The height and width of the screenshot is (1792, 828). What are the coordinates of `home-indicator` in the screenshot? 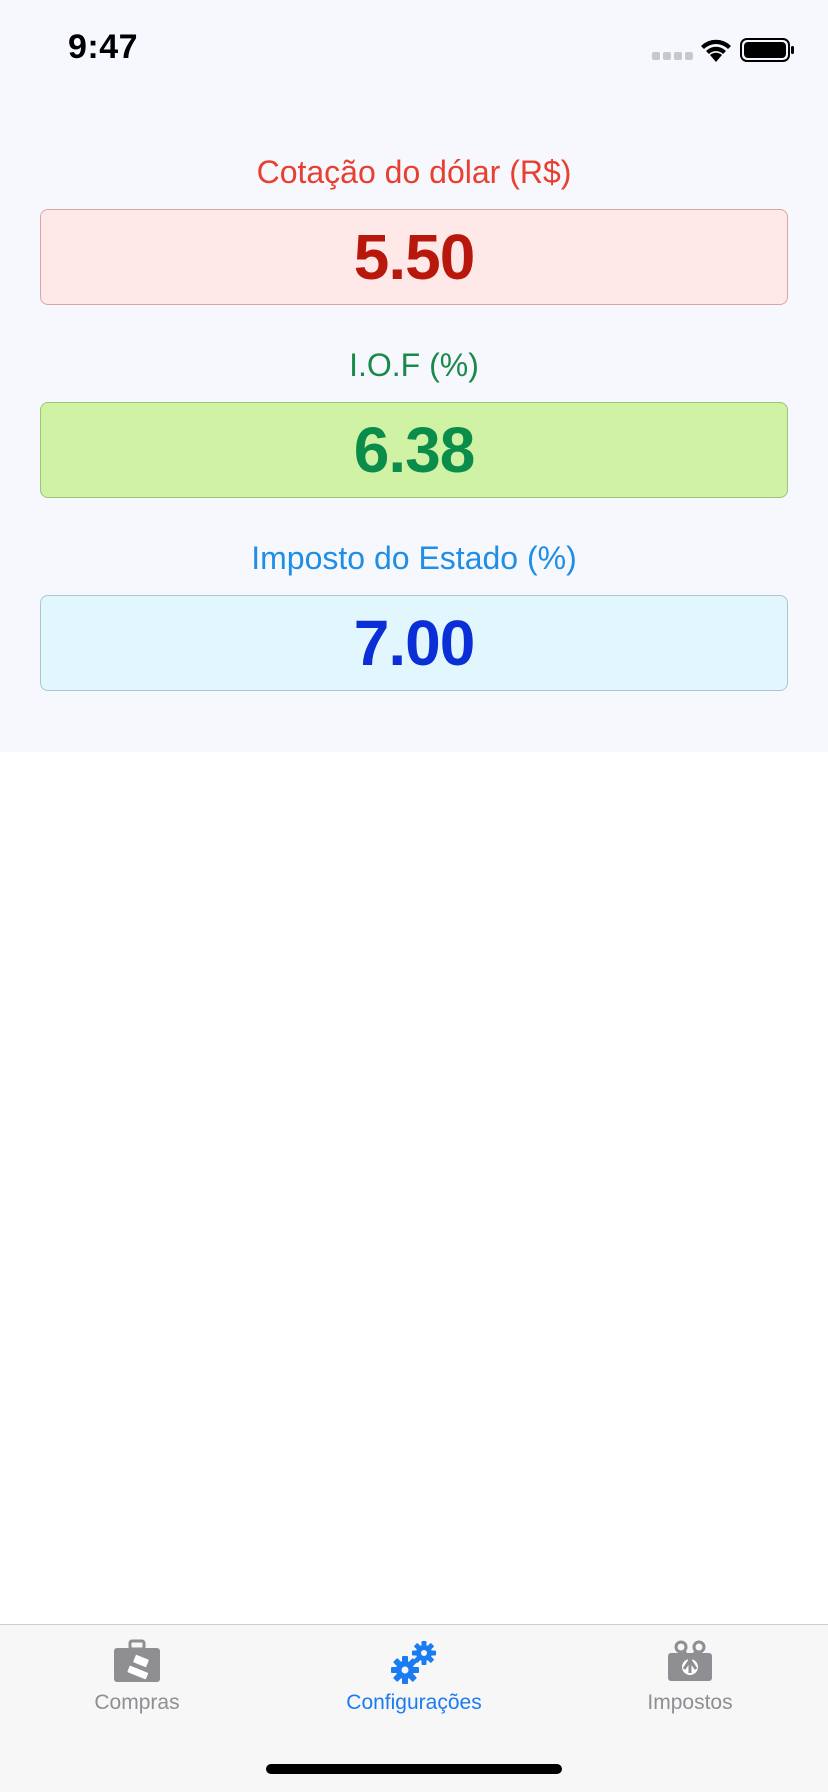 It's located at (414, 1769).